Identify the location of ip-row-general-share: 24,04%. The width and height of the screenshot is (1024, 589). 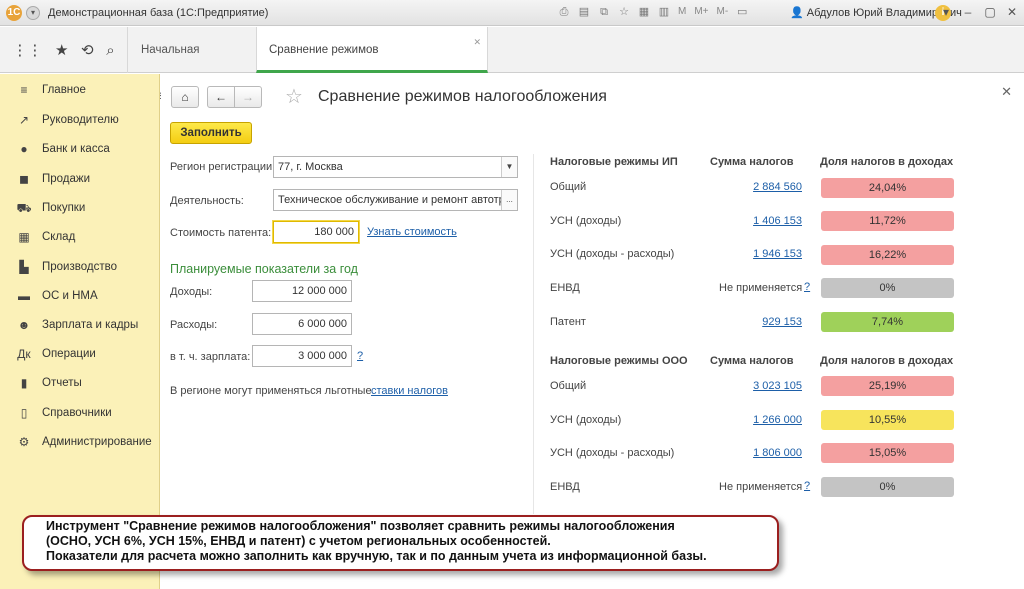
(887, 188).